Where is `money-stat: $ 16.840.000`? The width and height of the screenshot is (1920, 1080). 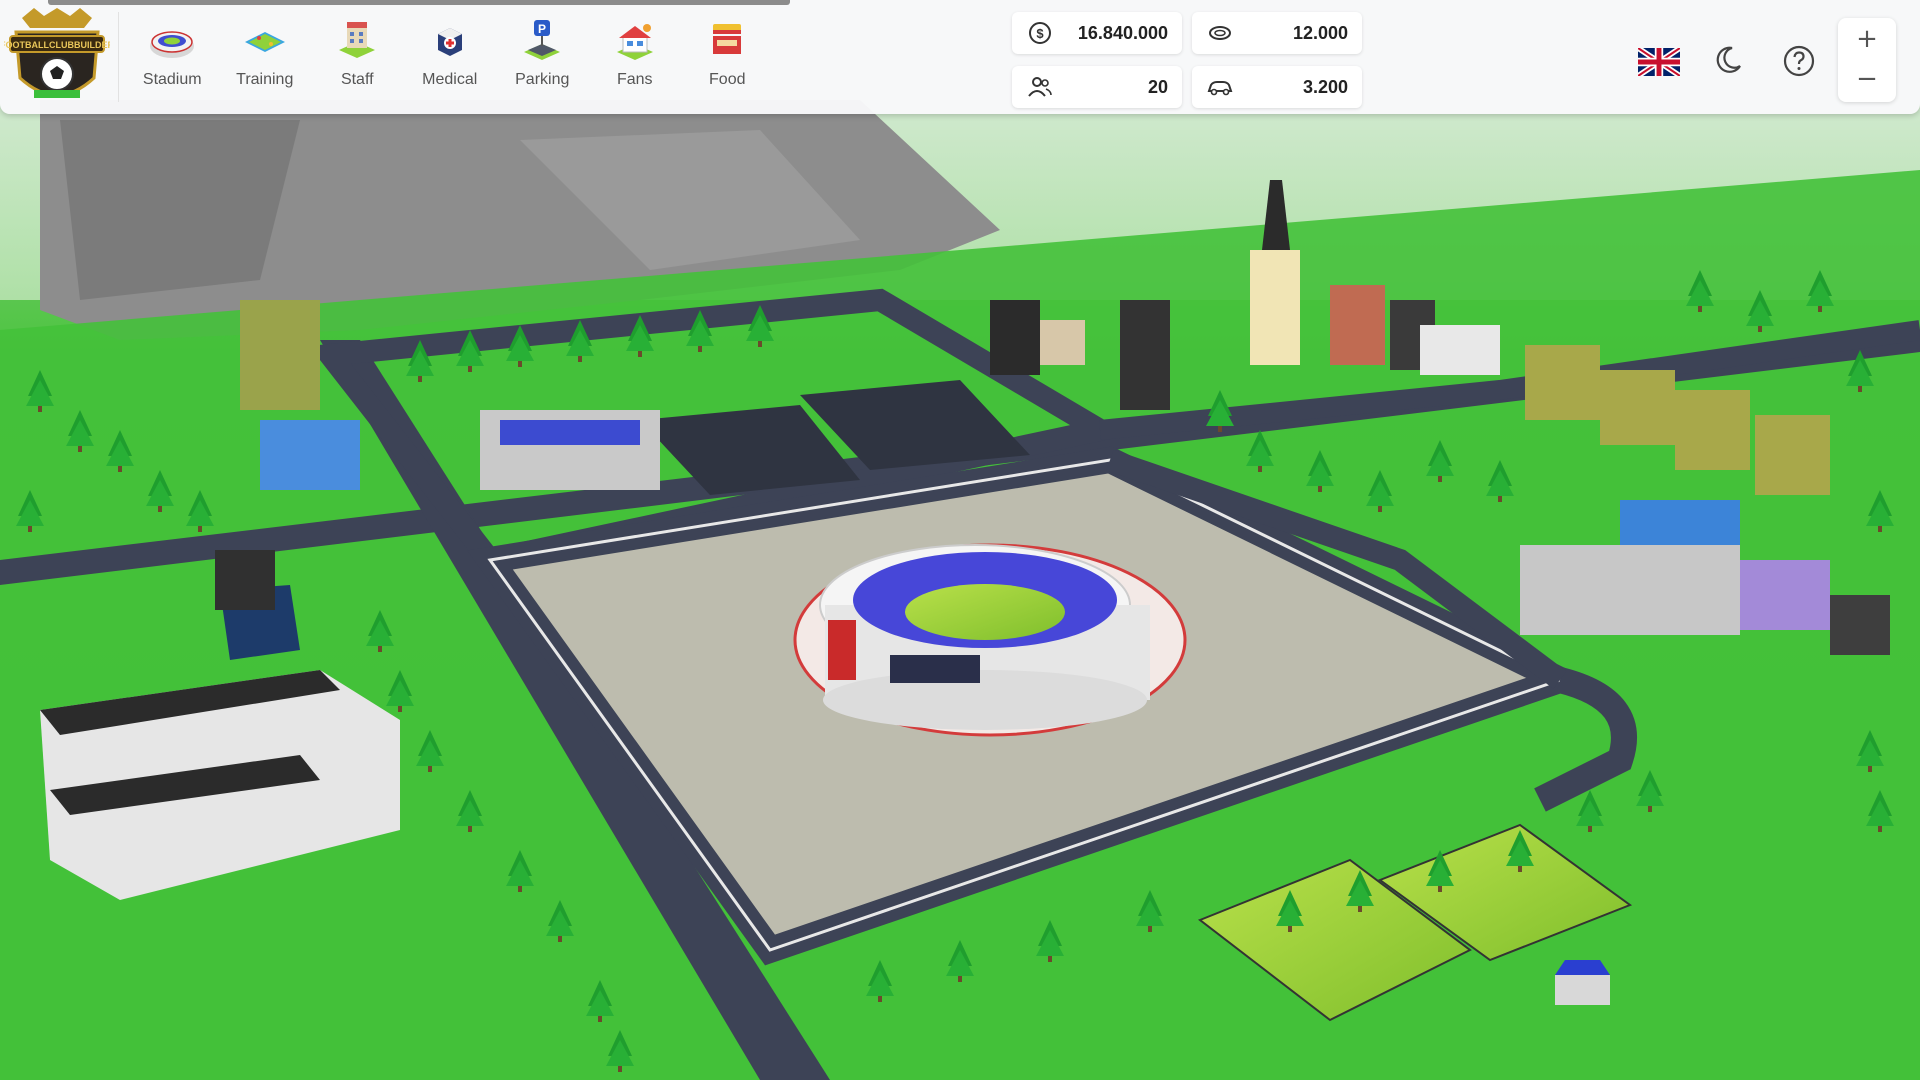
money-stat: $ 16.840.000 is located at coordinates (1097, 33).